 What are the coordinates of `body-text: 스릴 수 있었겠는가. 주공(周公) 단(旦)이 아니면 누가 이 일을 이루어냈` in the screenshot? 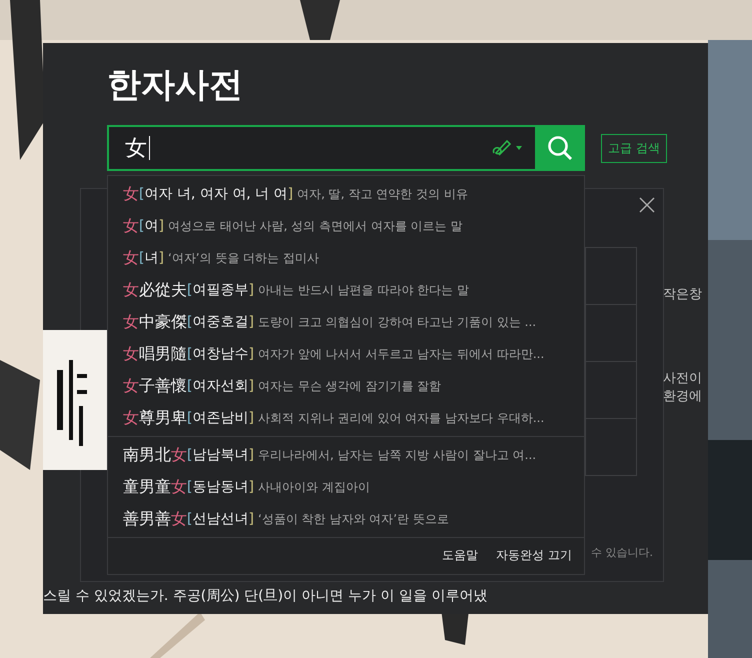 It's located at (265, 596).